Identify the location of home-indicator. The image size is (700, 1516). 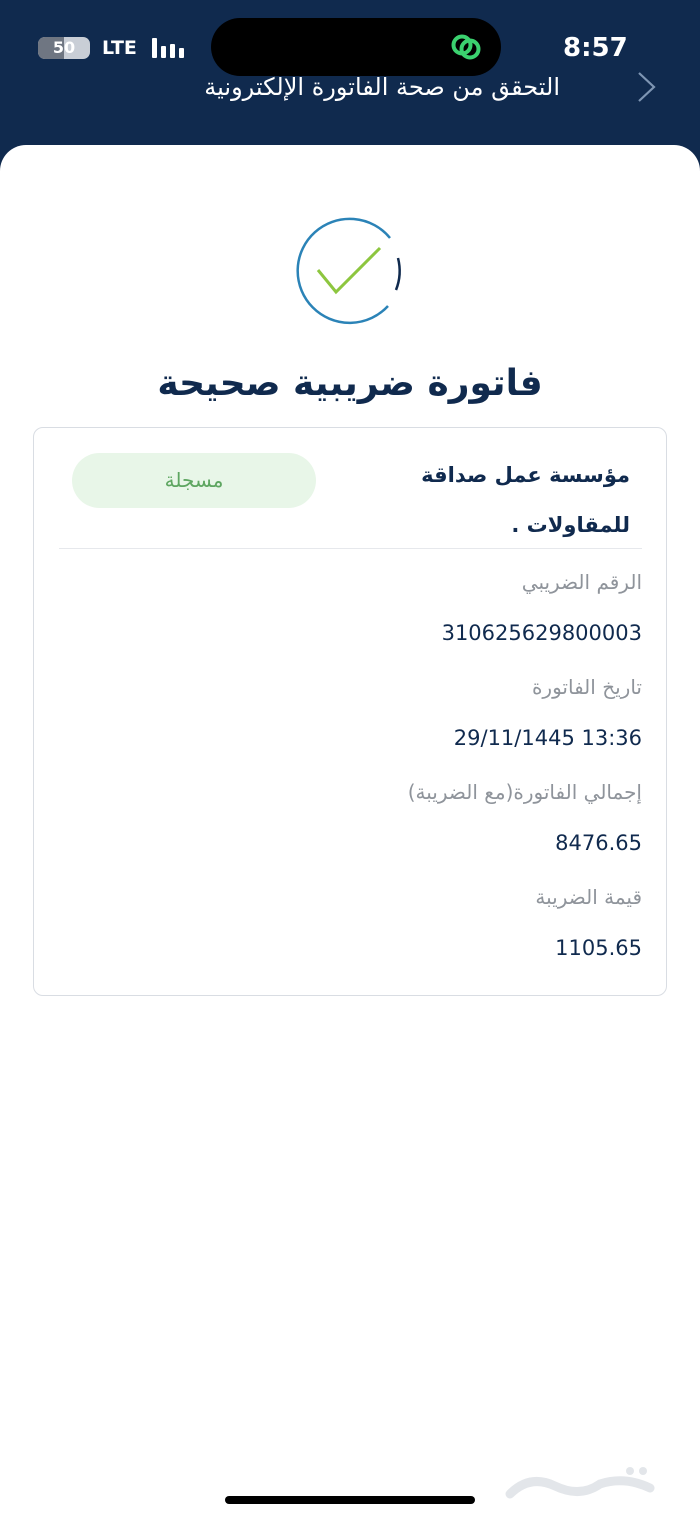
(350, 1500).